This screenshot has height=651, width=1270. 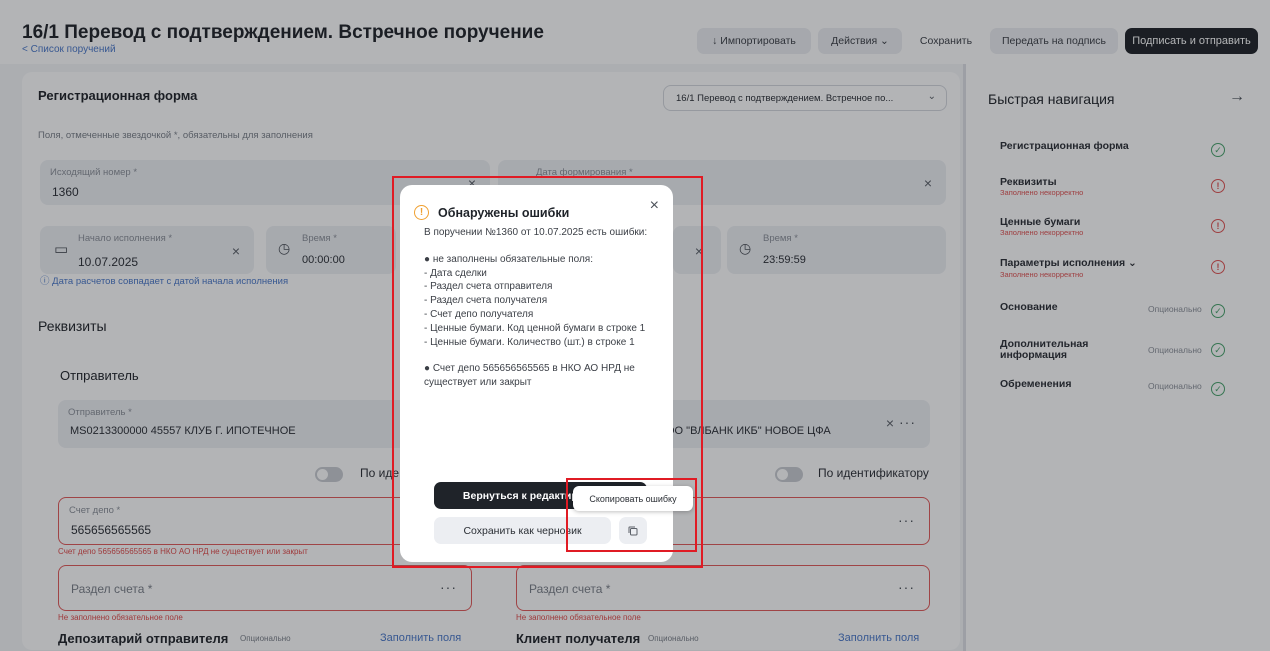 What do you see at coordinates (631, 515) in the screenshot?
I see `highlight-box-copy` at bounding box center [631, 515].